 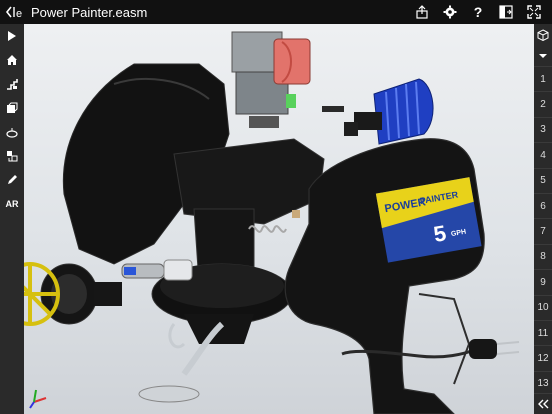 I want to click on measure-button, so click(x=12, y=132).